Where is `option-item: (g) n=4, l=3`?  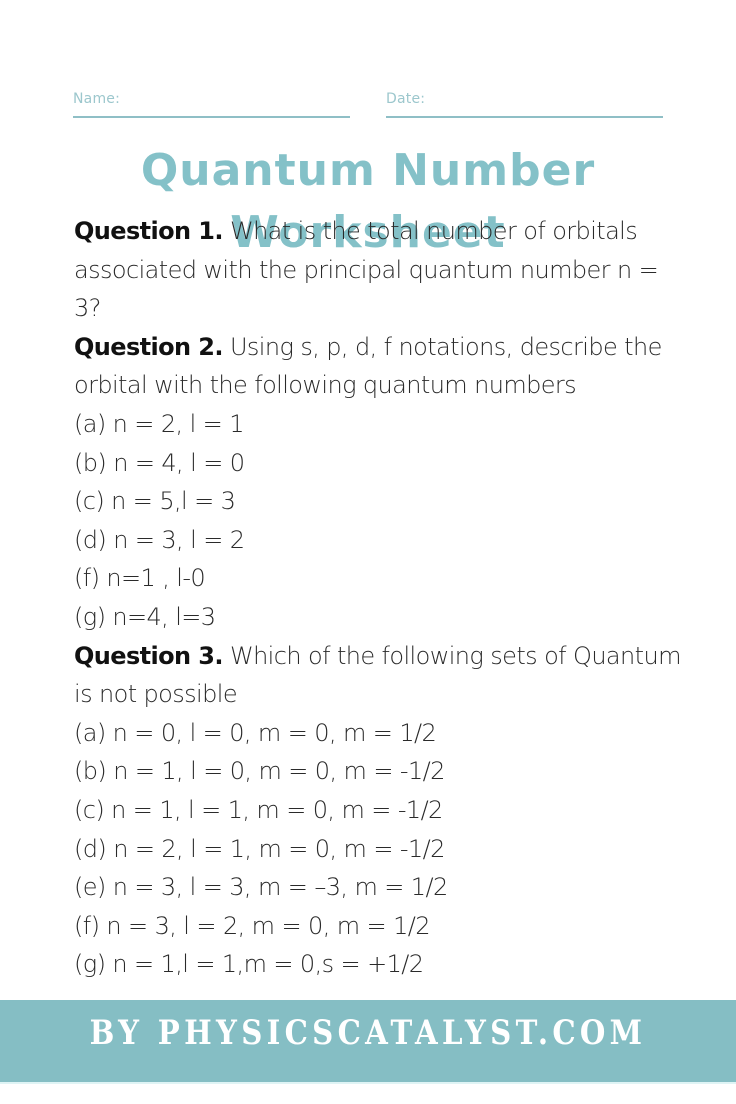 option-item: (g) n=4, l=3 is located at coordinates (145, 616).